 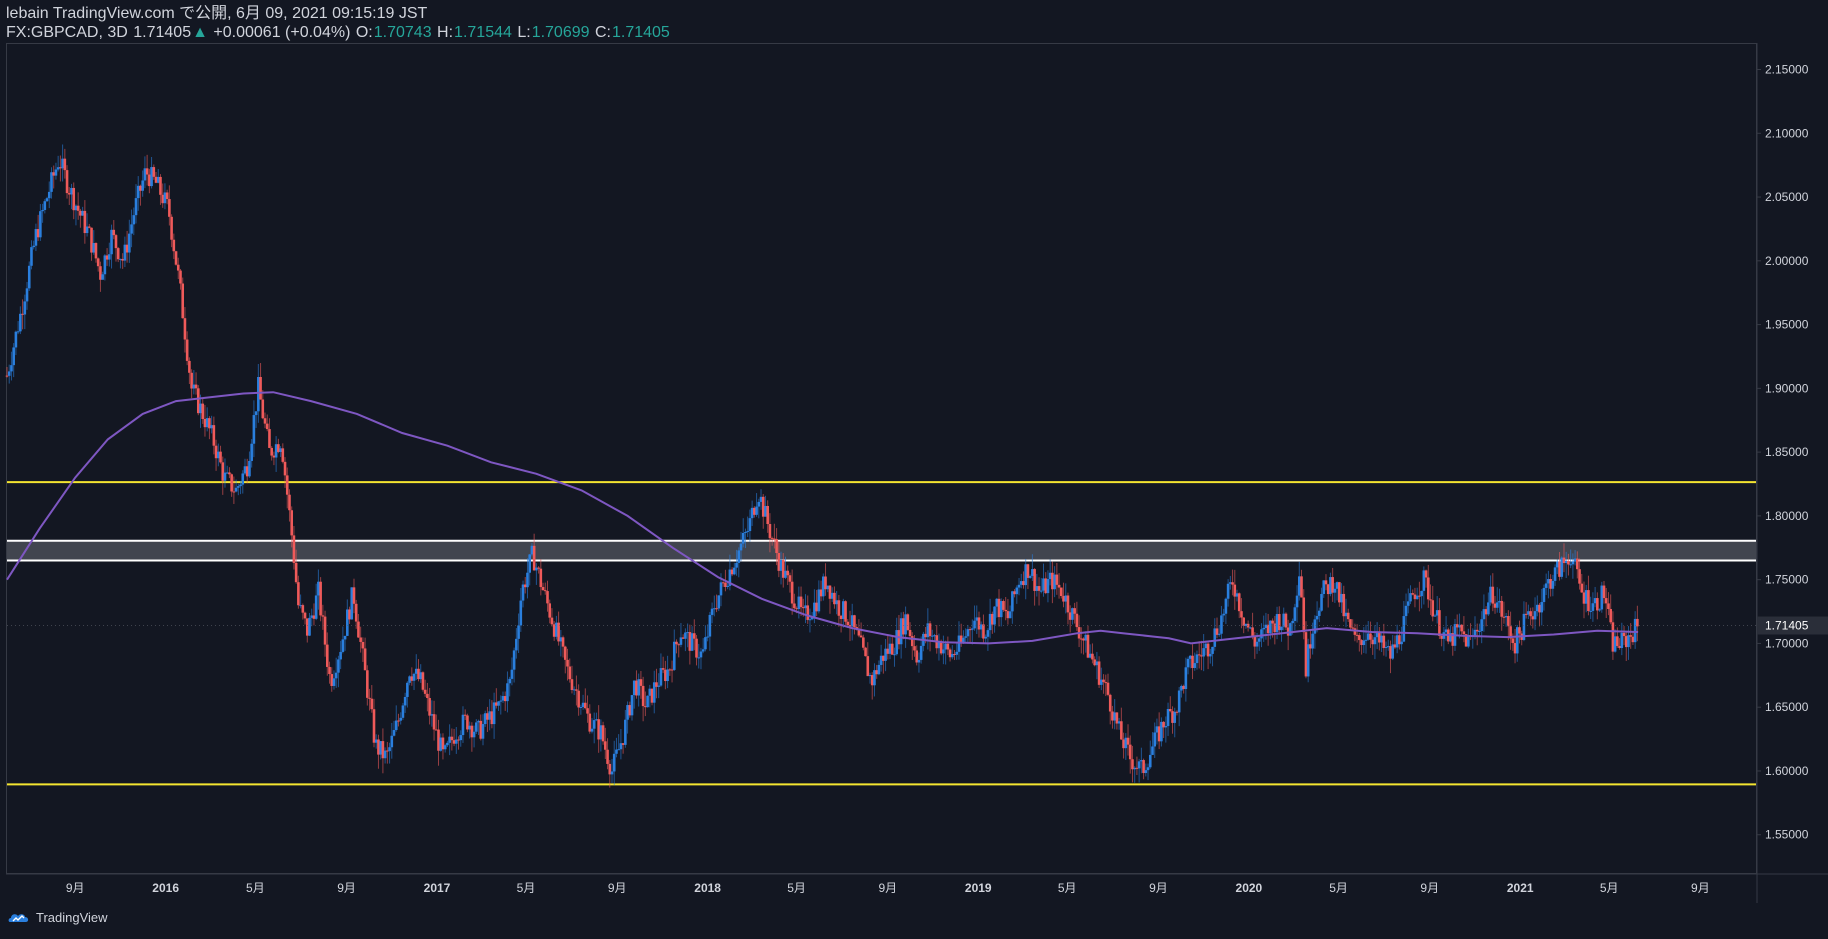 What do you see at coordinates (445, 32) in the screenshot?
I see `high-label: H:` at bounding box center [445, 32].